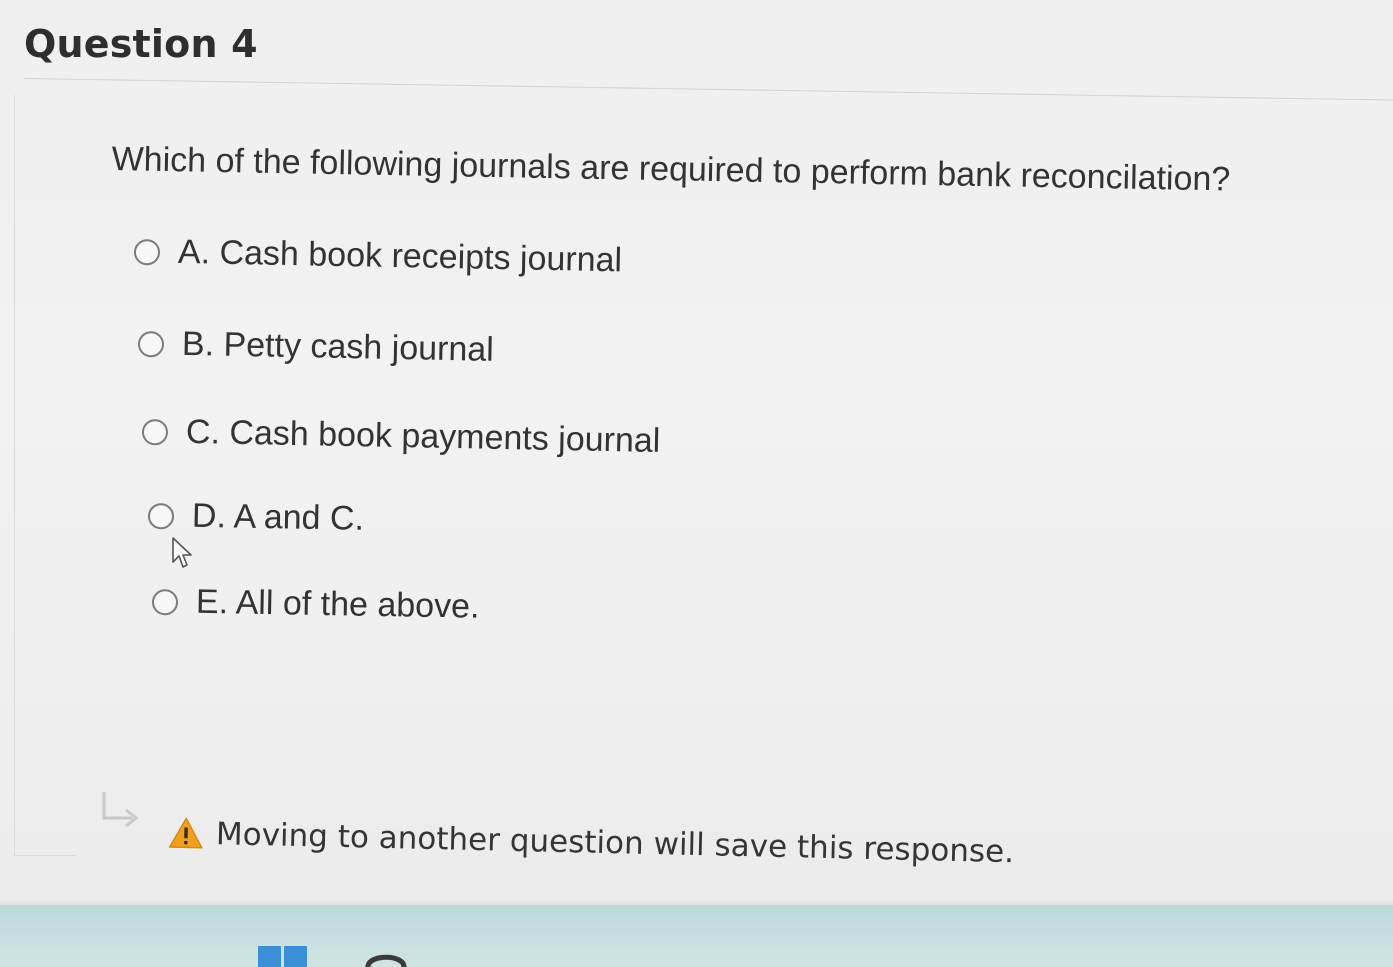  What do you see at coordinates (45, 855) in the screenshot?
I see `question-panel-border-bottom` at bounding box center [45, 855].